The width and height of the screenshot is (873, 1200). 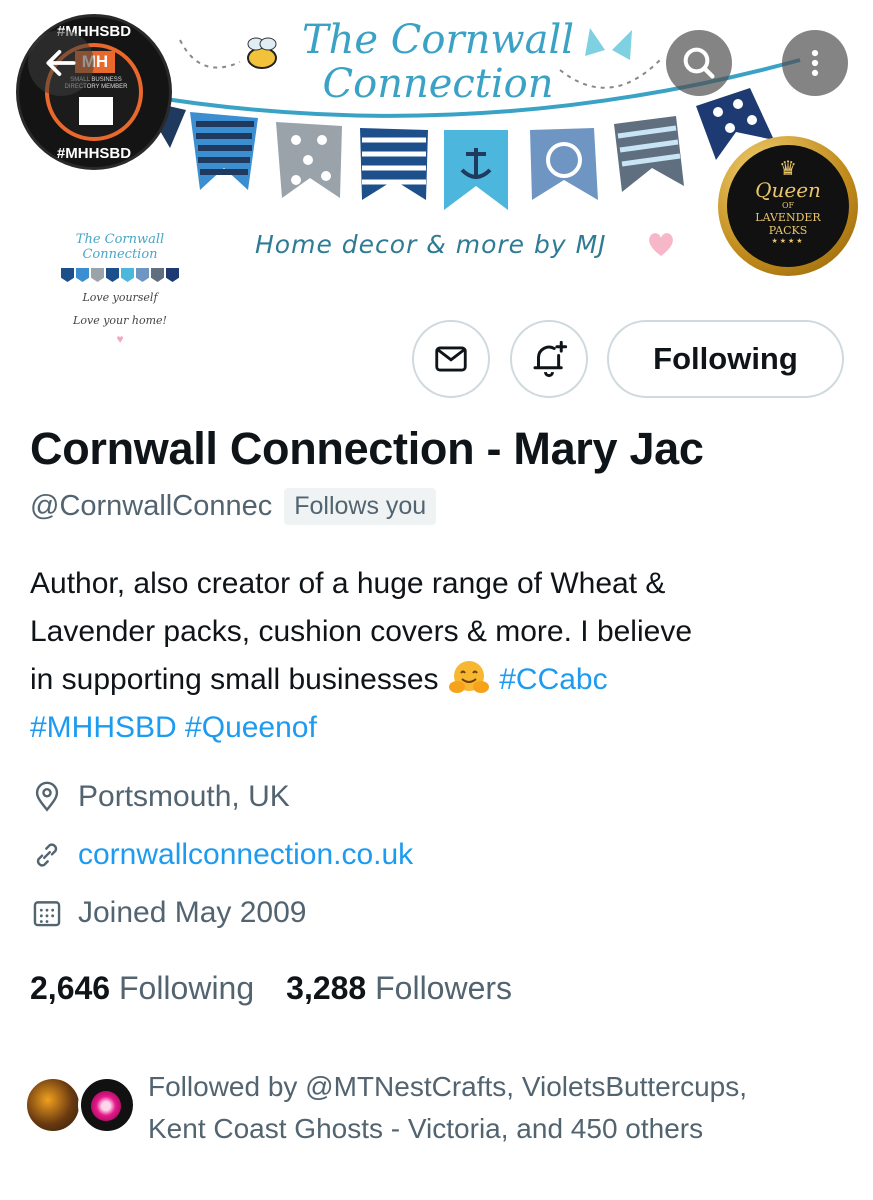 What do you see at coordinates (103, 727) in the screenshot?
I see `hashtag-link: #MHHSBD` at bounding box center [103, 727].